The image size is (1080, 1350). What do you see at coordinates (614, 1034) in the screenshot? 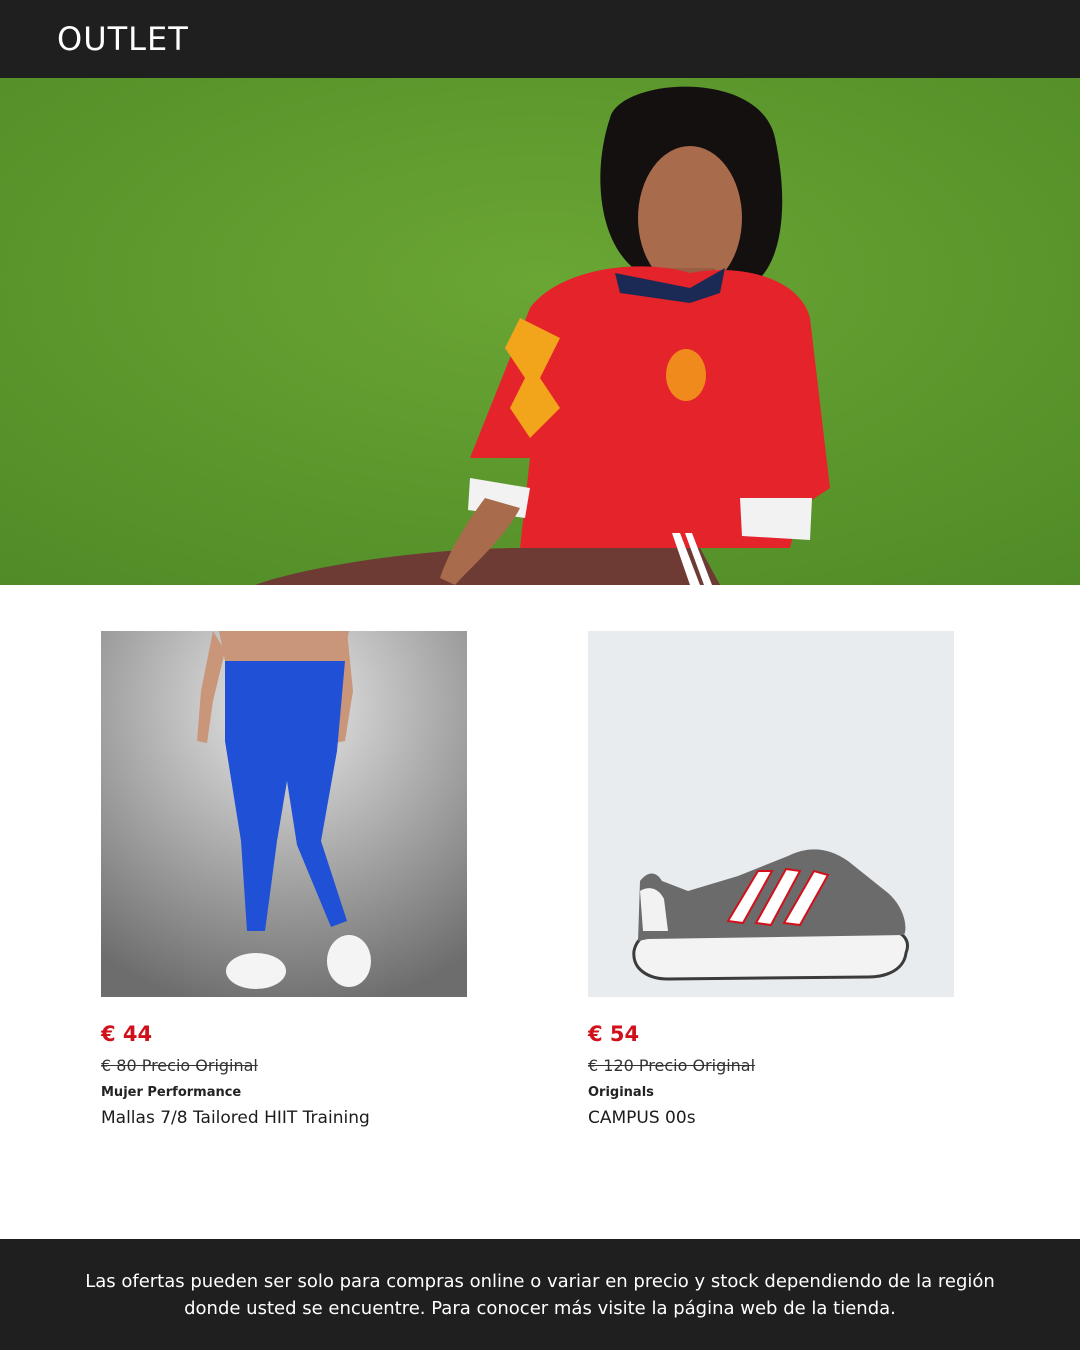
I see `sale-price: € 54` at bounding box center [614, 1034].